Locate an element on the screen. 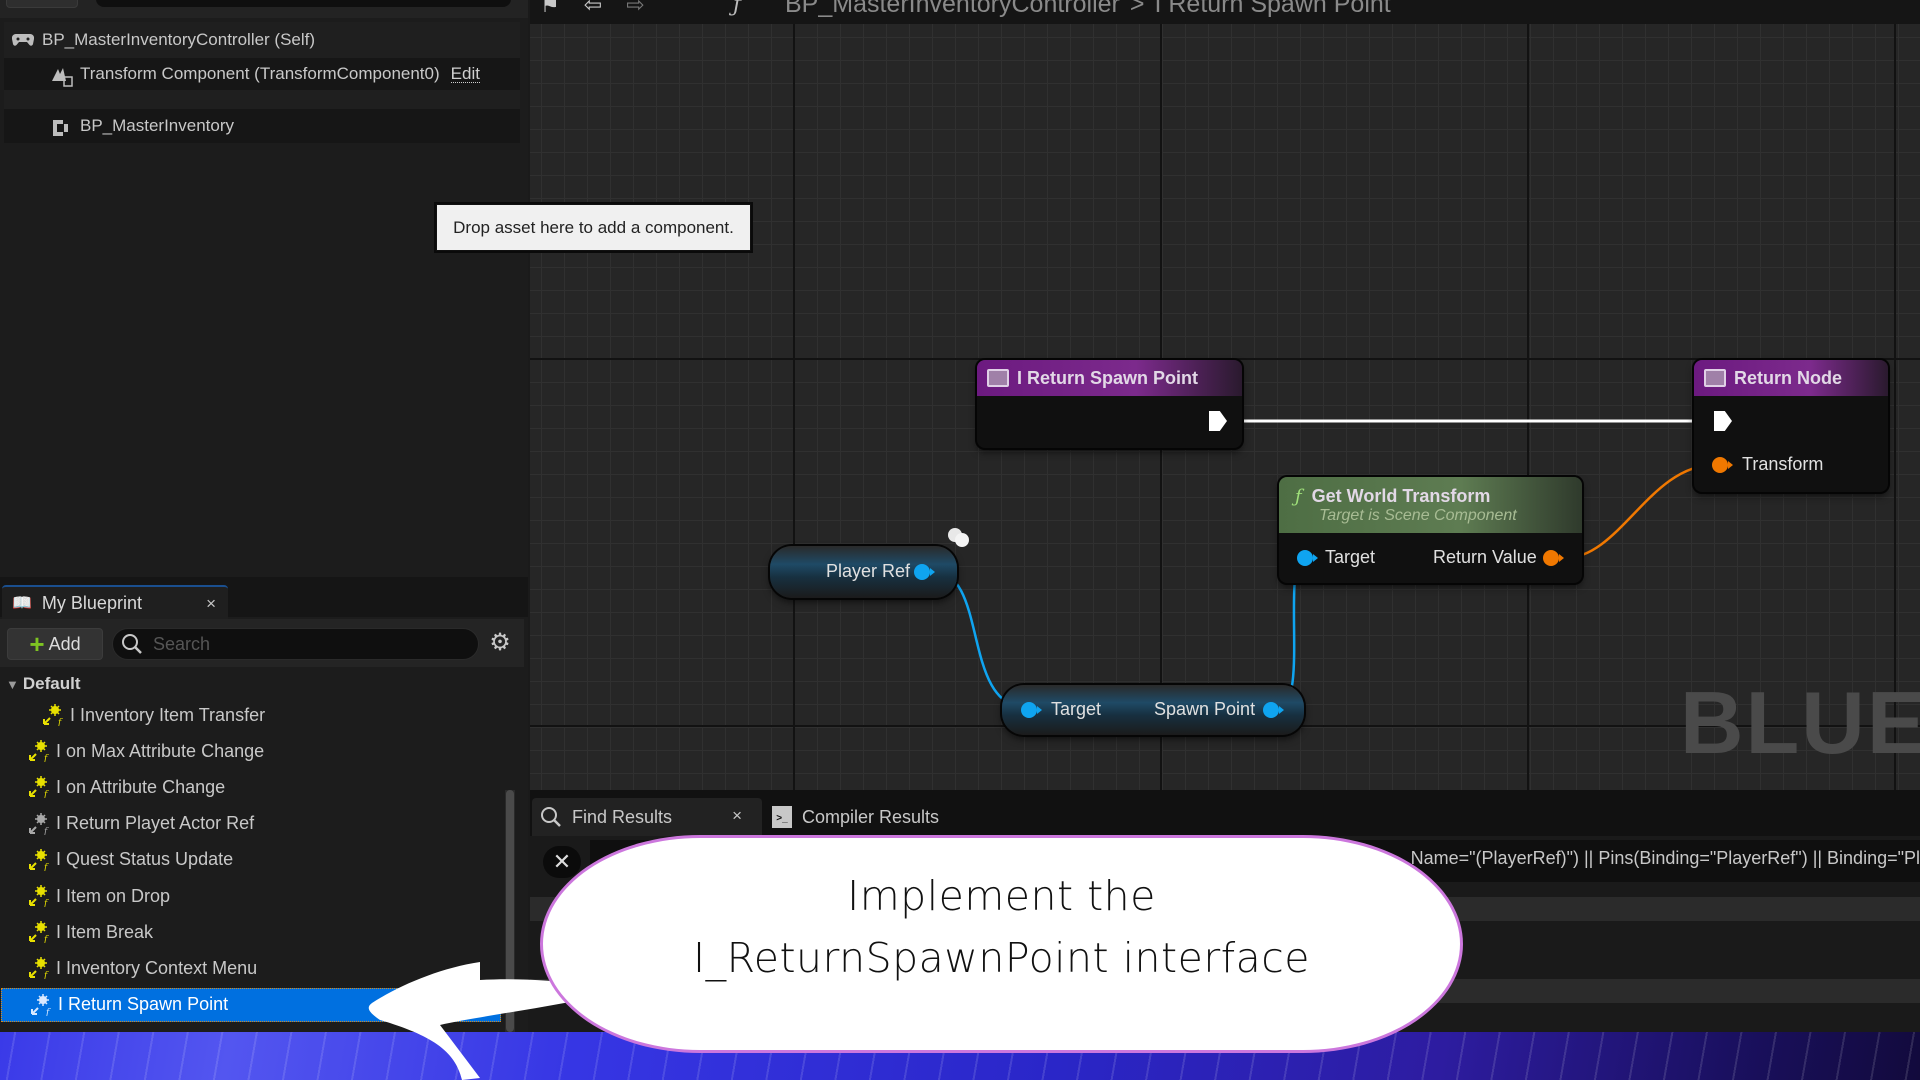 This screenshot has width=1920, height=1080. list-item-label: I on Attribute Change is located at coordinates (141, 786).